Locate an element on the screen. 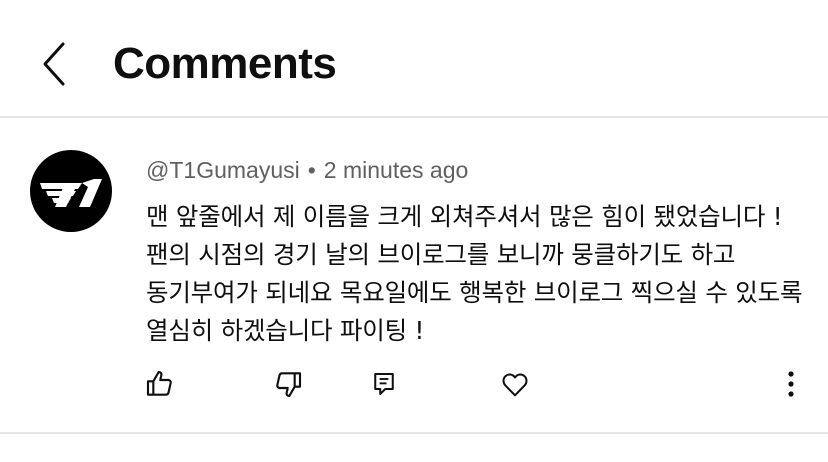  more-vertical-icon is located at coordinates (791, 384).